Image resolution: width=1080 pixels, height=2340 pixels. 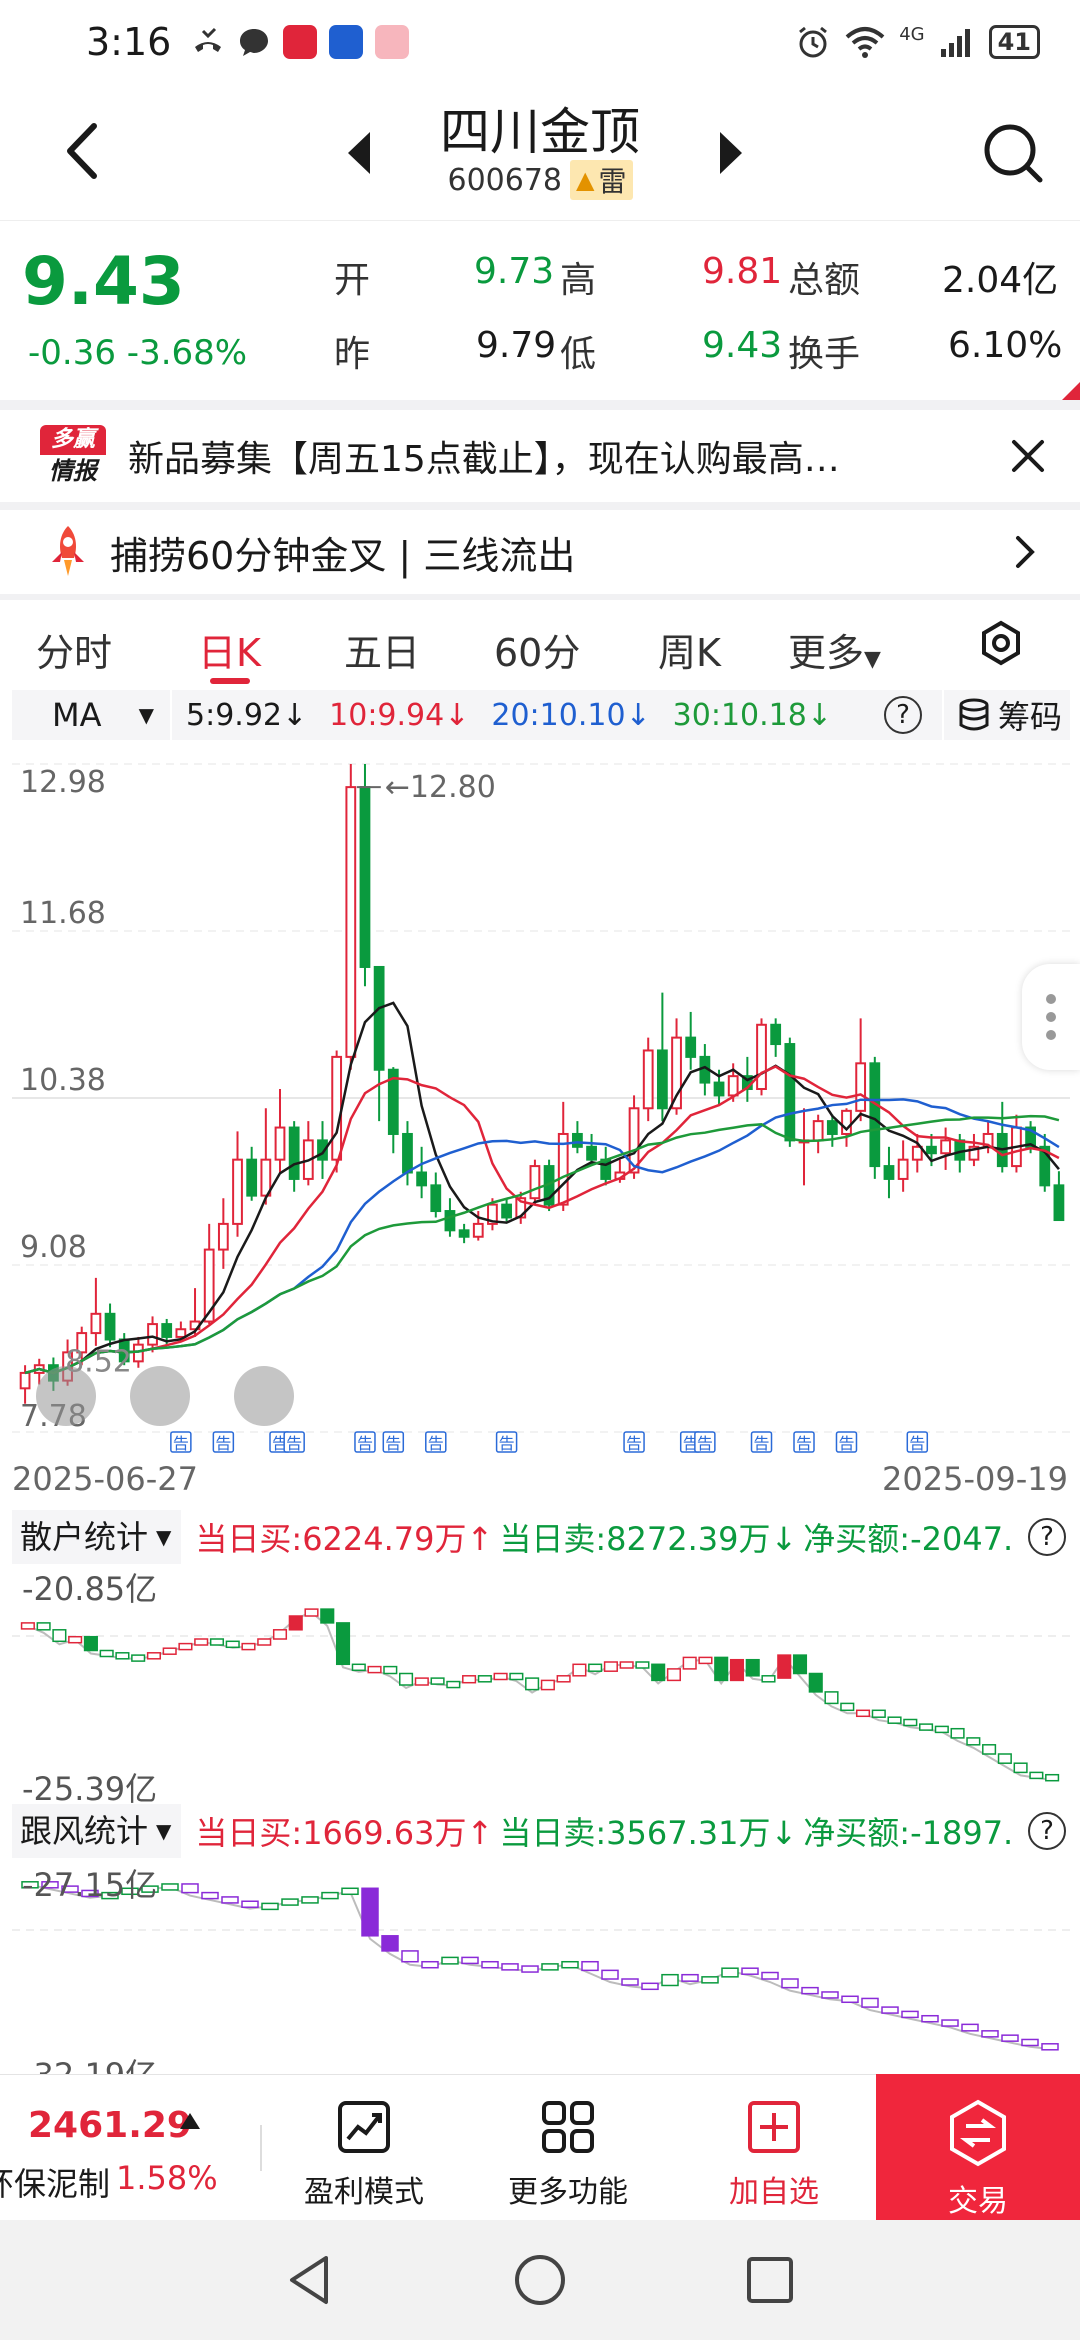 What do you see at coordinates (1001, 643) in the screenshot?
I see `chart-settings-icon` at bounding box center [1001, 643].